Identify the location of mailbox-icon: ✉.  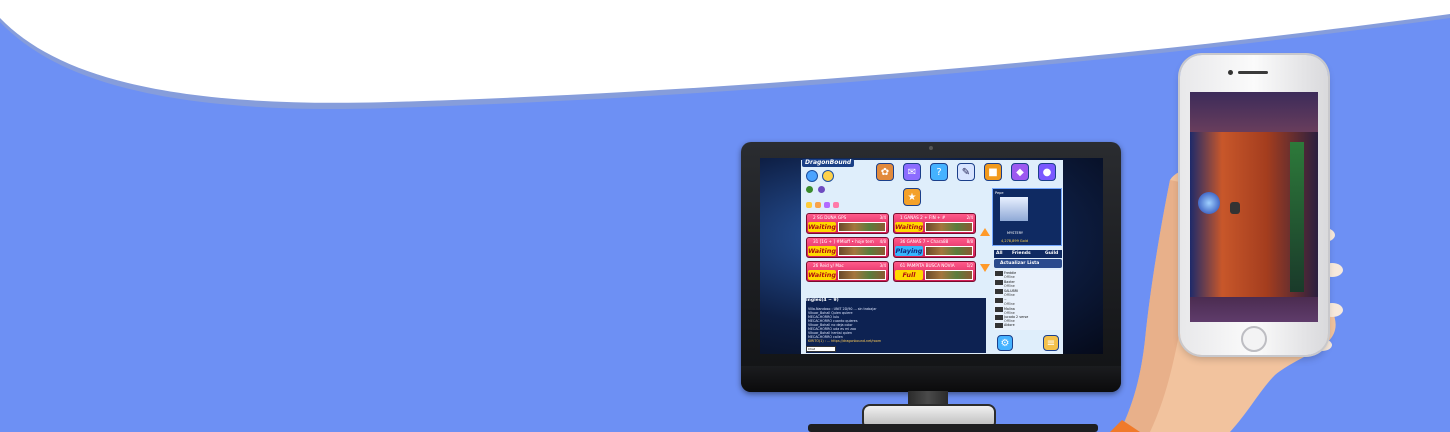
(912, 172).